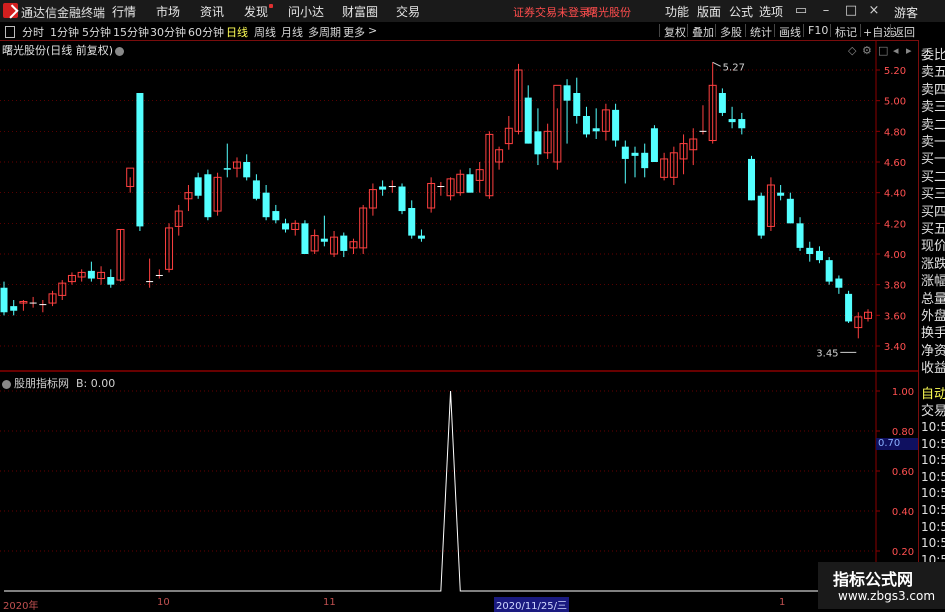  Describe the element at coordinates (895, 286) in the screenshot. I see `price-tick-label: 3.80` at that location.